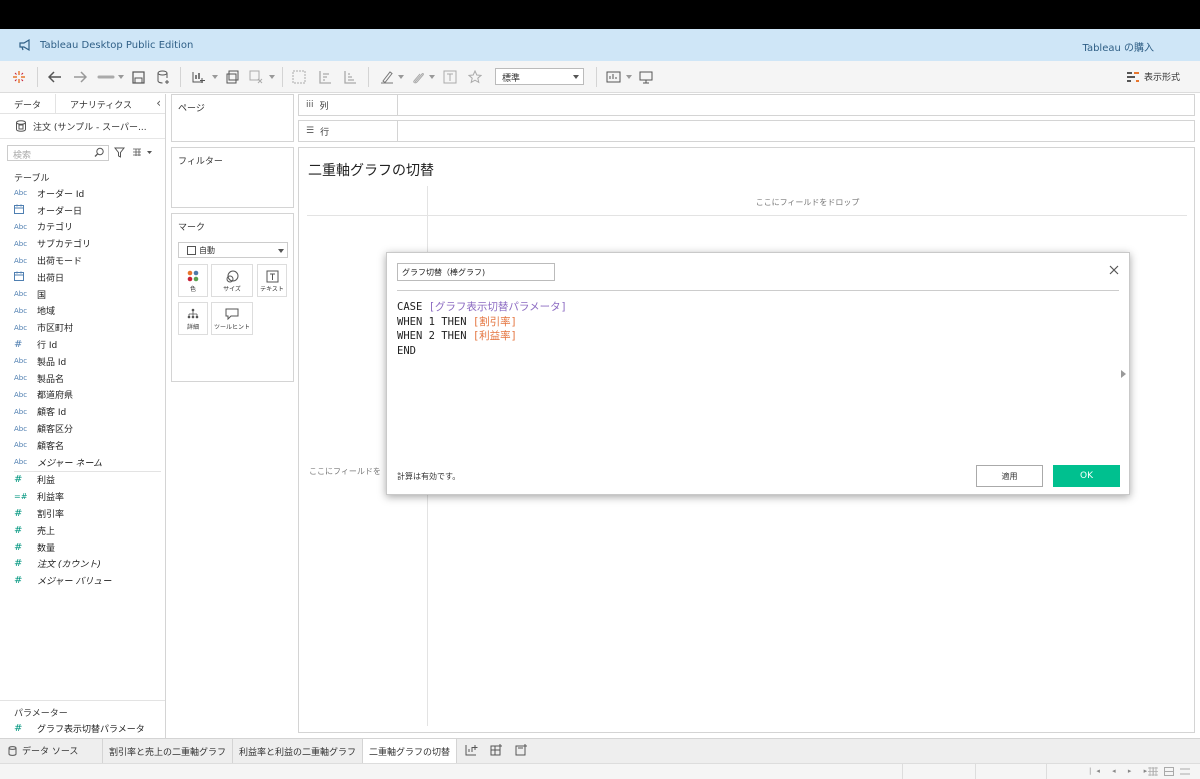  I want to click on sort-ascending-icon, so click(325, 77).